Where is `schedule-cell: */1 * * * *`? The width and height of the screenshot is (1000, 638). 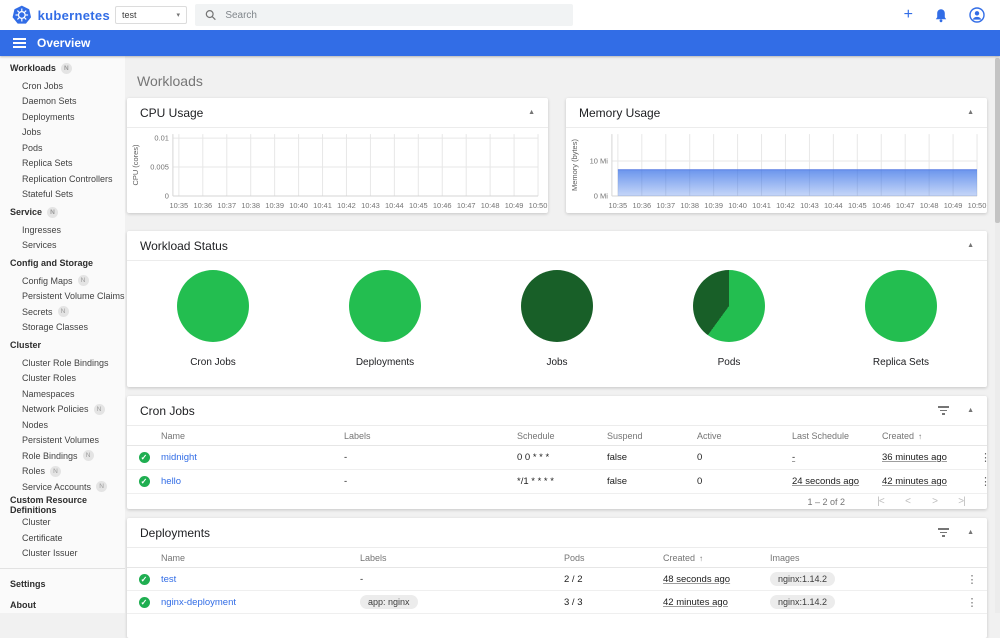 schedule-cell: */1 * * * * is located at coordinates (562, 481).